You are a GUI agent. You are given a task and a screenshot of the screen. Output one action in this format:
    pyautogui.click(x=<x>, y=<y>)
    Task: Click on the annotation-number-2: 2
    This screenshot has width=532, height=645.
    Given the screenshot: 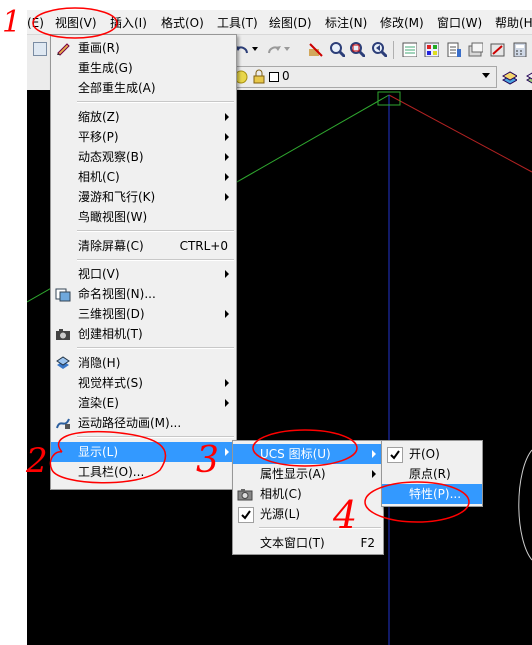 What is the action you would take?
    pyautogui.click(x=36, y=461)
    